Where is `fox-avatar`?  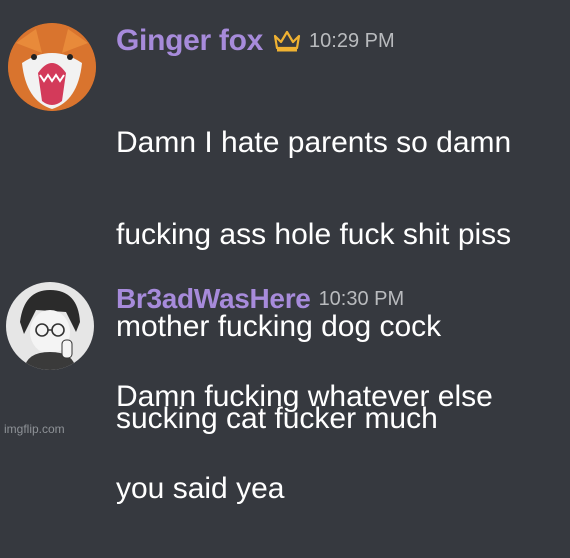 fox-avatar is located at coordinates (52, 67).